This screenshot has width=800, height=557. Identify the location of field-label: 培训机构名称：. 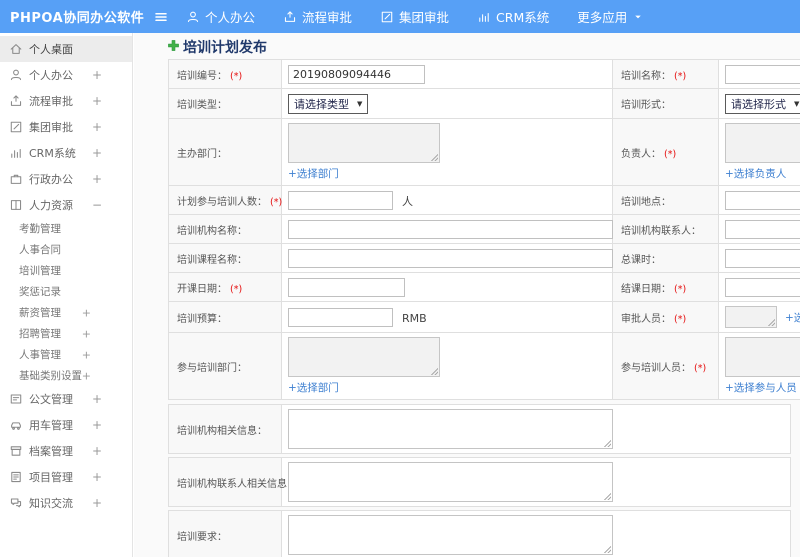
(212, 231).